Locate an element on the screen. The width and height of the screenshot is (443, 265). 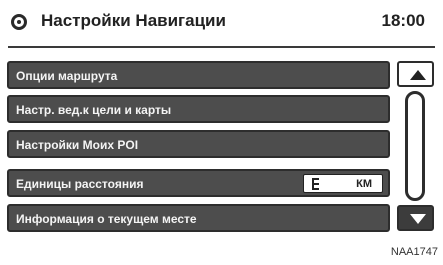
scrollbar is located at coordinates (415, 146).